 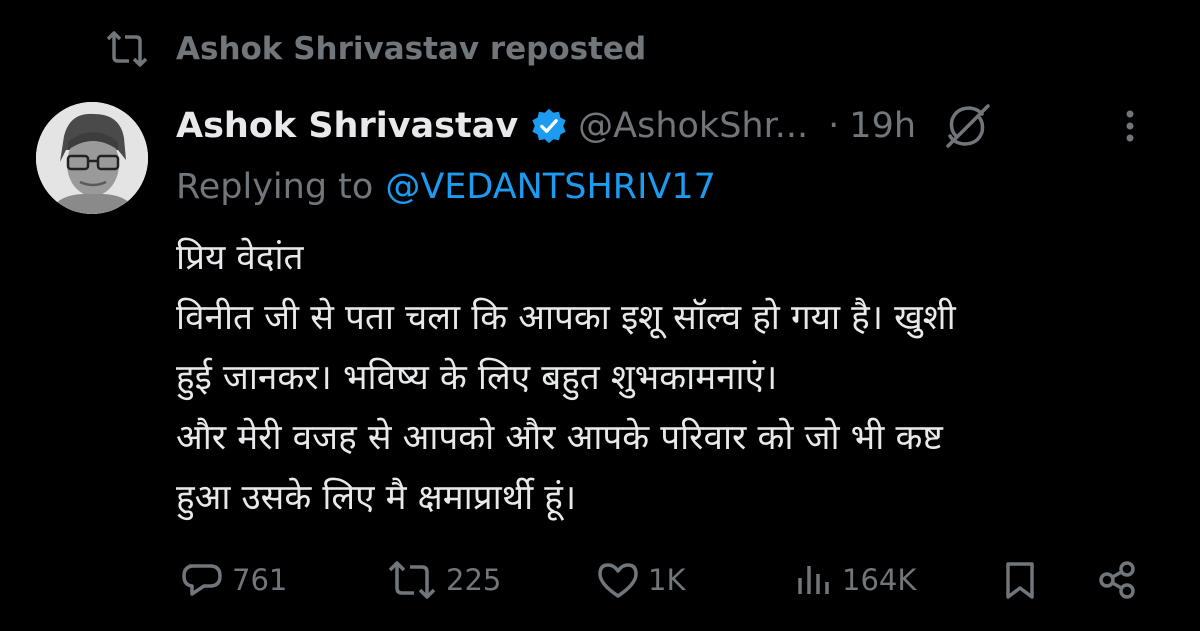 I want to click on replying-prefix: Replying to, so click(x=275, y=187).